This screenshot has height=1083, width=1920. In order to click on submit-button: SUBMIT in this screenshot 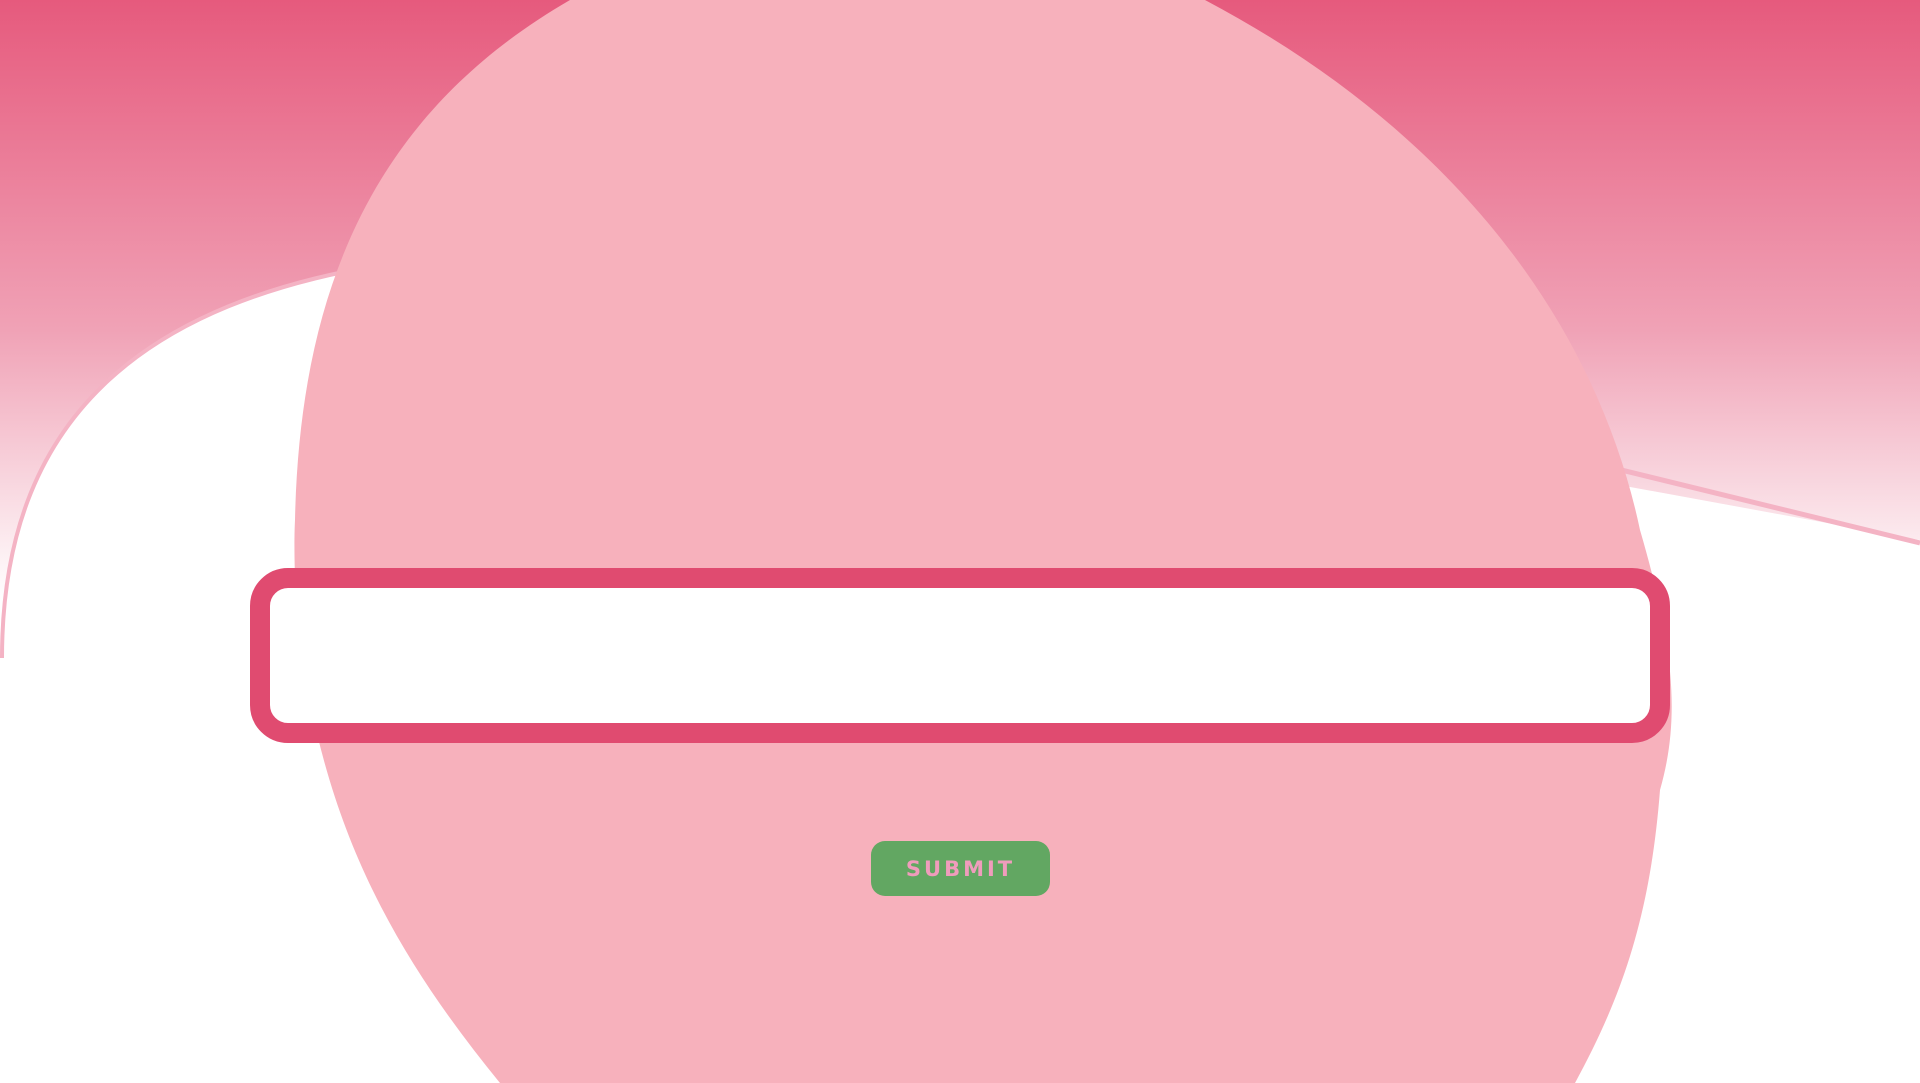, I will do `click(960, 868)`.